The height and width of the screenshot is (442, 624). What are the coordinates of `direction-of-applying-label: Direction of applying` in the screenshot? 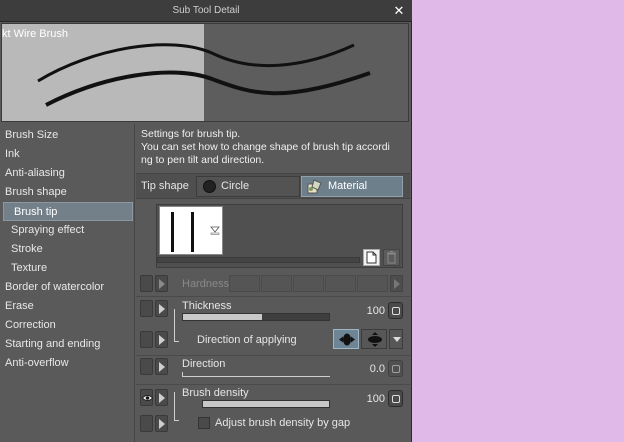 It's located at (247, 340).